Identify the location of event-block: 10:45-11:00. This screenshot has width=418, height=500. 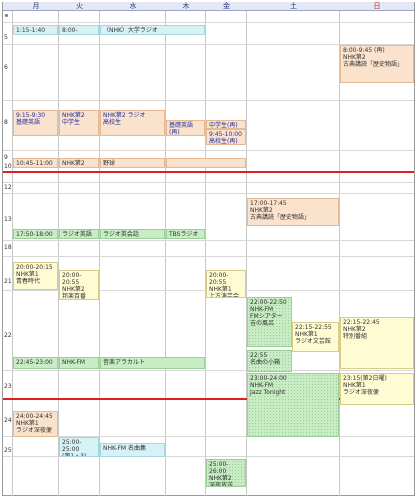
(35, 163).